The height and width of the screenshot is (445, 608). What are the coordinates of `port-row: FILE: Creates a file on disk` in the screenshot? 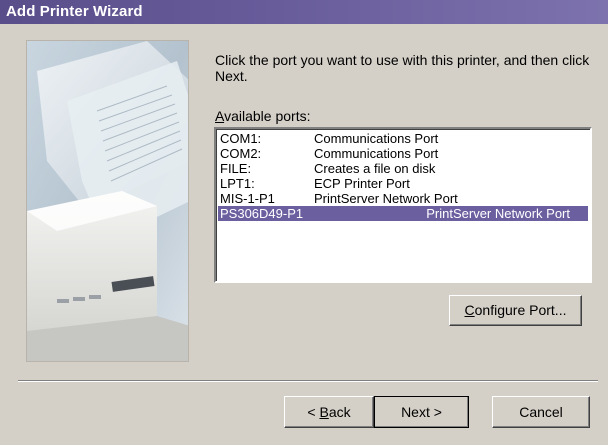 It's located at (403, 168).